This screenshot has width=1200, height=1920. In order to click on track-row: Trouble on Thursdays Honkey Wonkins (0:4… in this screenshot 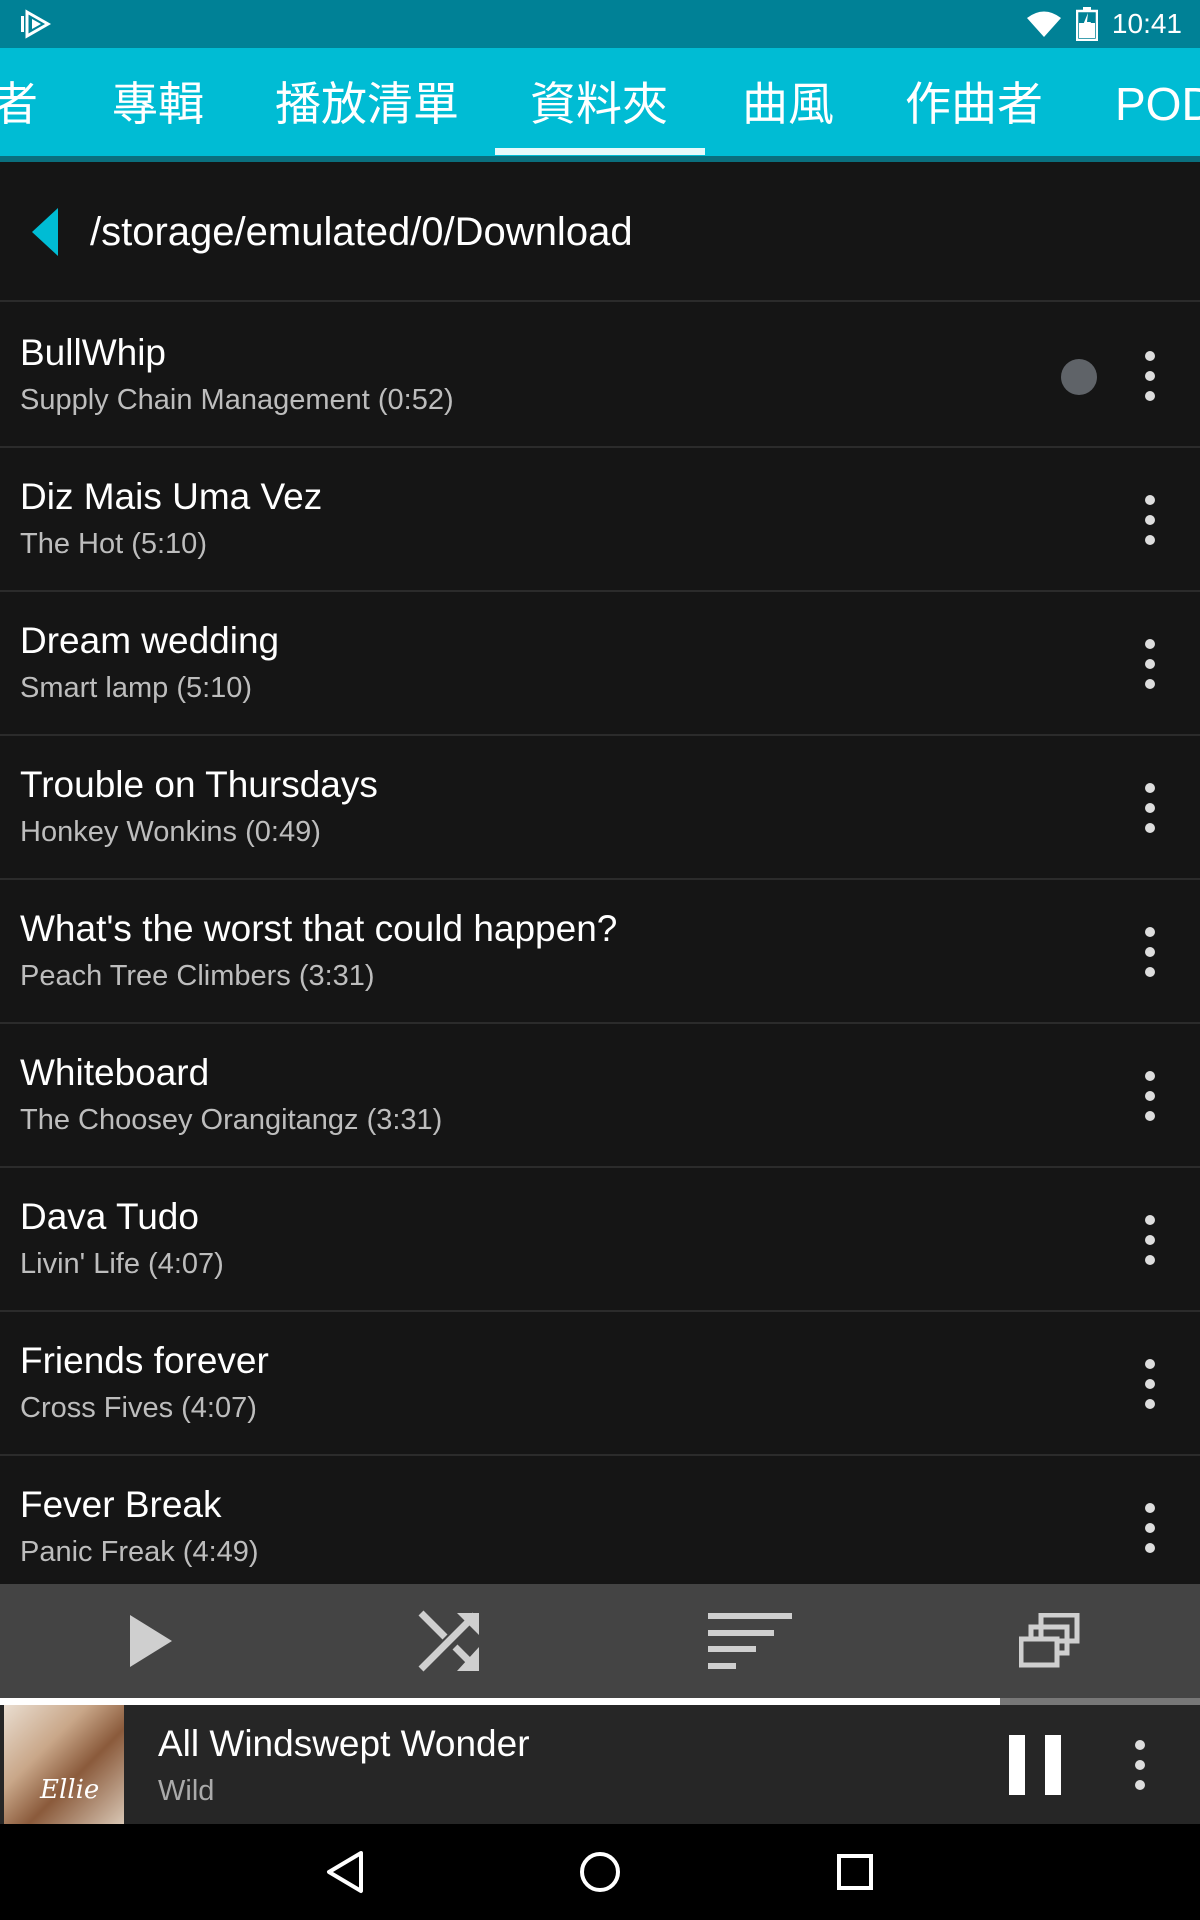, I will do `click(600, 808)`.